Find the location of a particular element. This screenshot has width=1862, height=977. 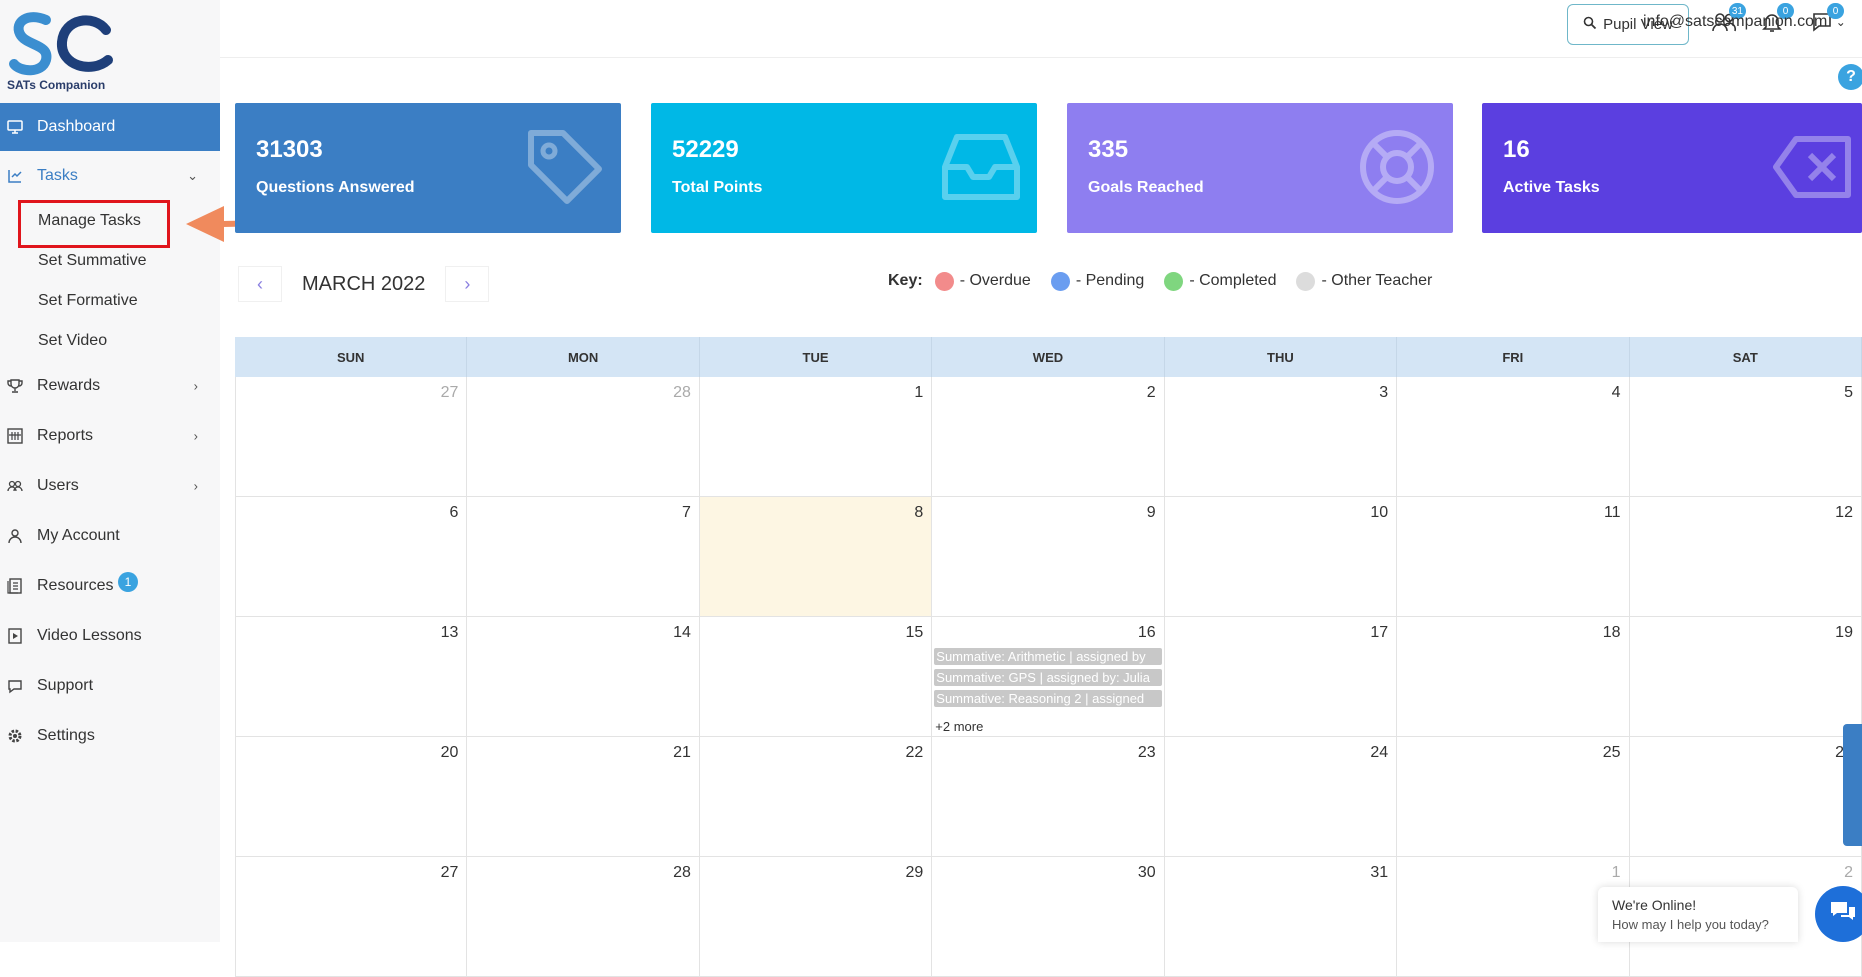

next-month-button: › is located at coordinates (467, 284).